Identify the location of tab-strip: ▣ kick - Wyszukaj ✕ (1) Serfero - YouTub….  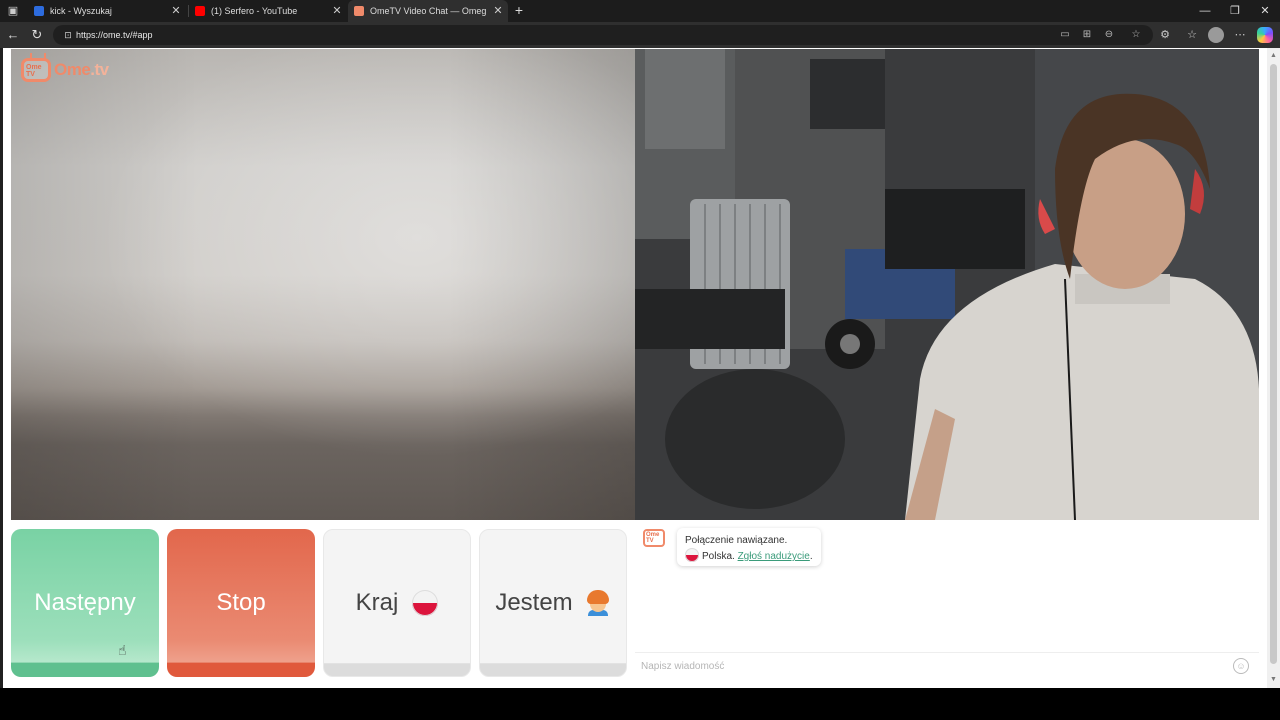
(640, 11).